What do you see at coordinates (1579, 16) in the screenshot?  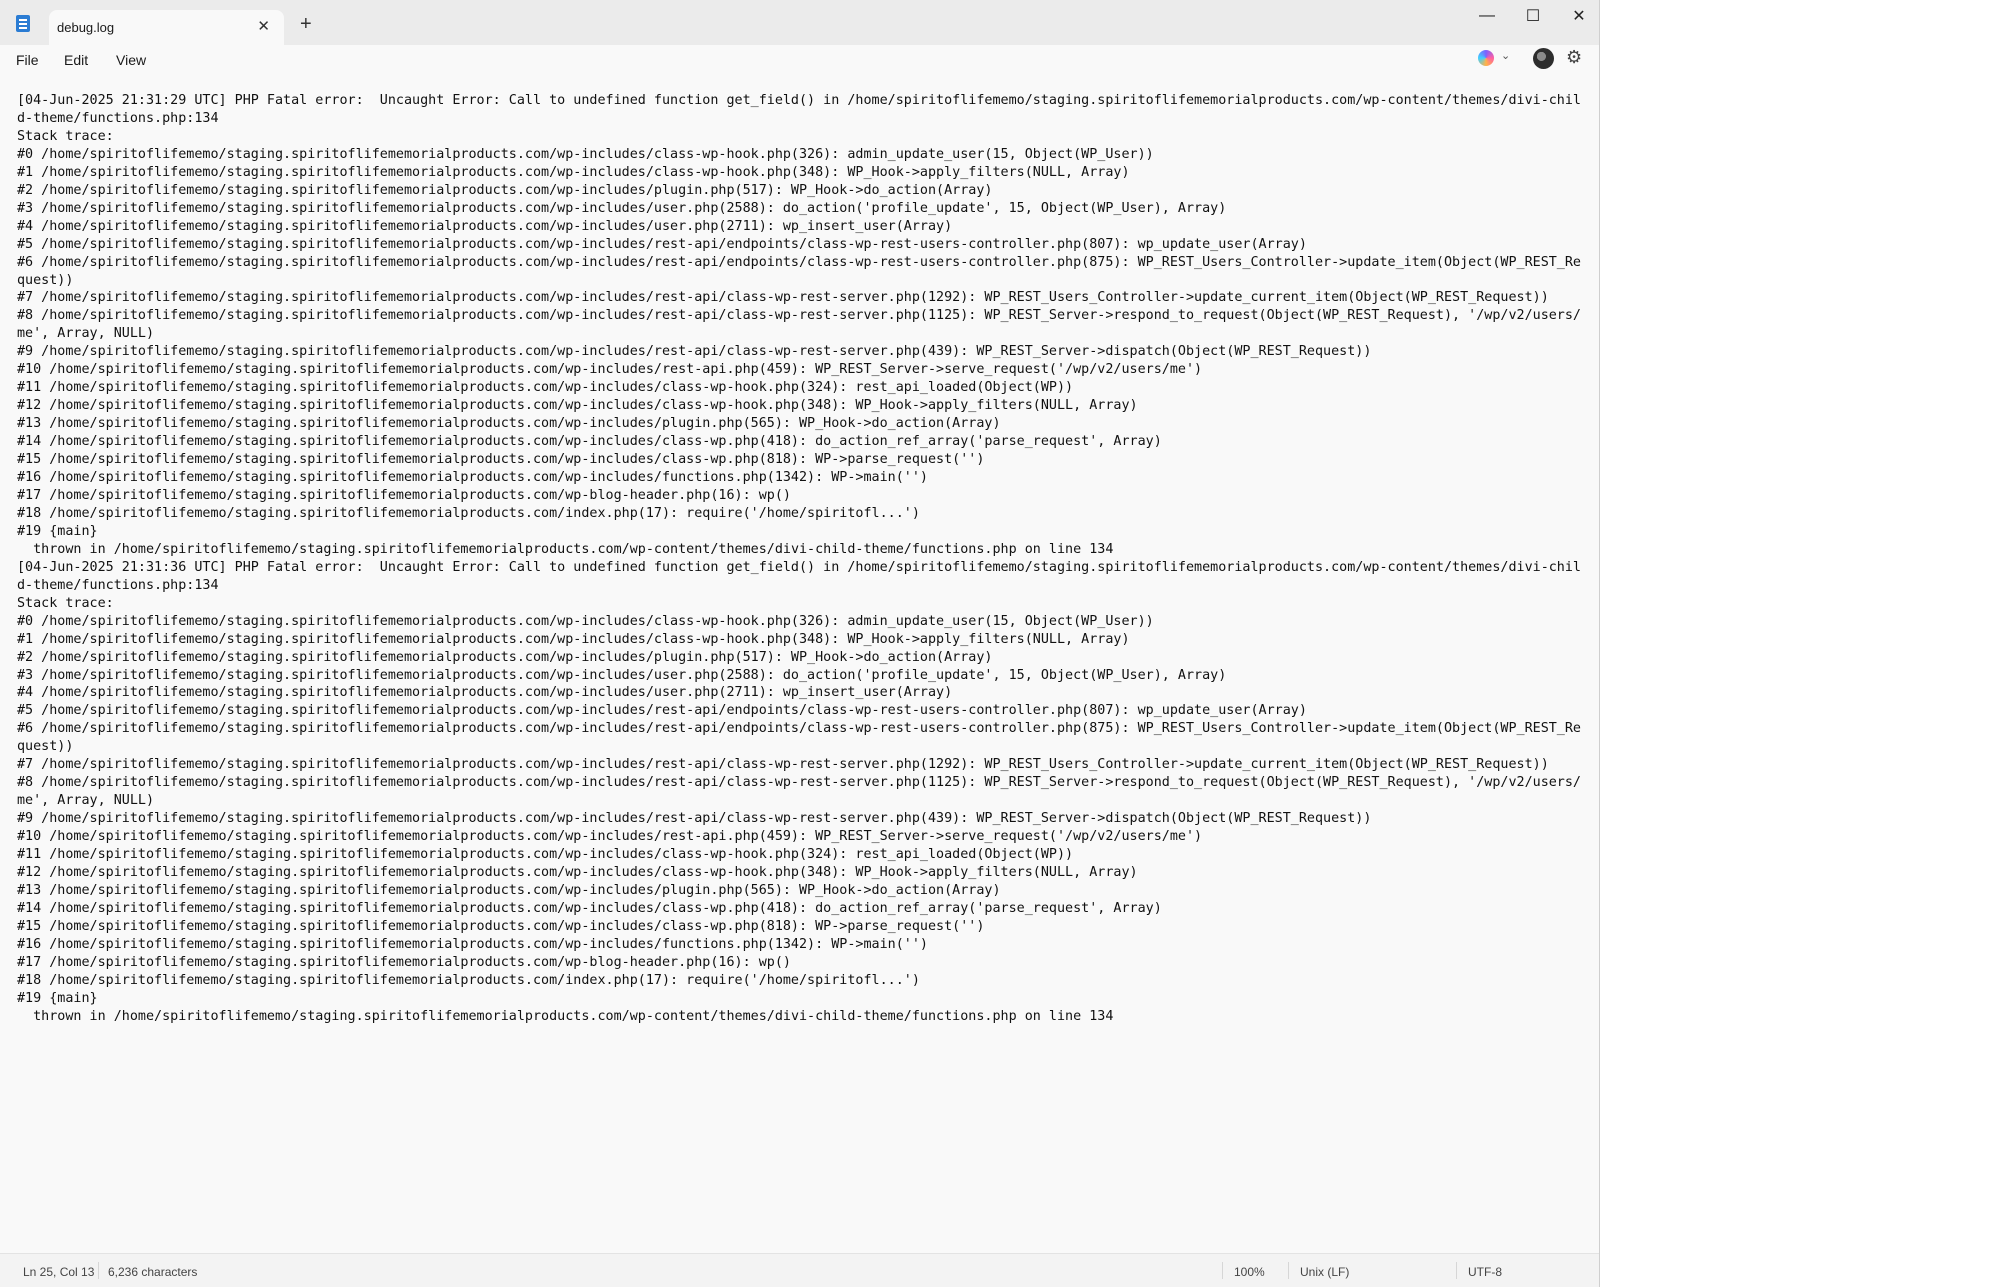 I see `close-window-button: ✕` at bounding box center [1579, 16].